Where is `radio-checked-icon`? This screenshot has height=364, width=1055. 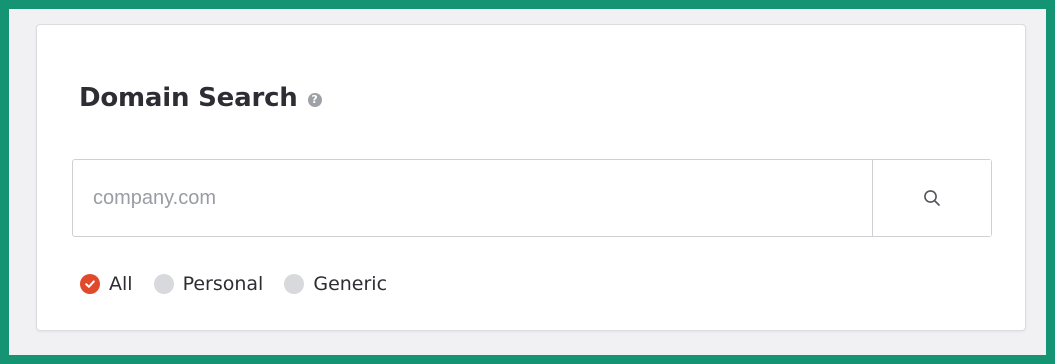
radio-checked-icon is located at coordinates (90, 284).